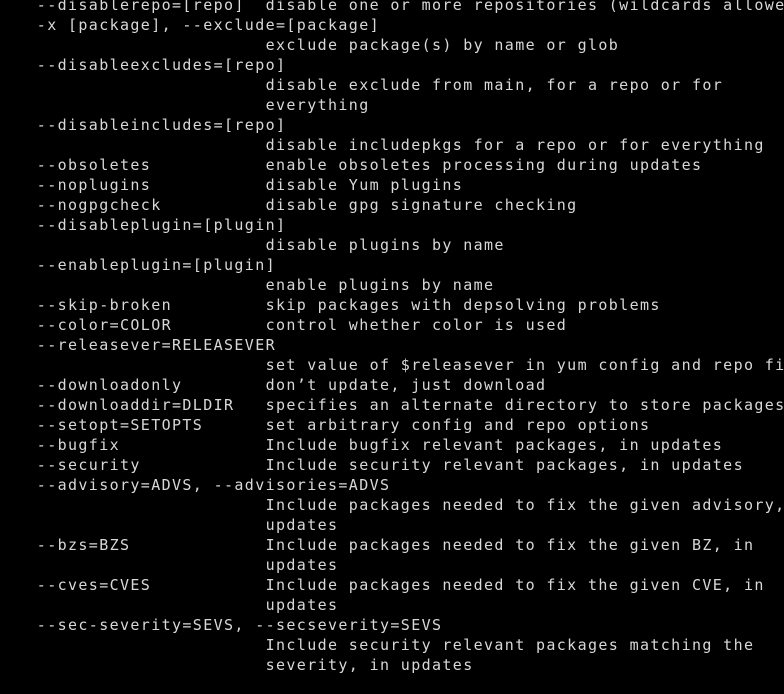 The height and width of the screenshot is (694, 784). What do you see at coordinates (318, 45) in the screenshot?
I see `terminal-line: exclude package(s) by name or glob` at bounding box center [318, 45].